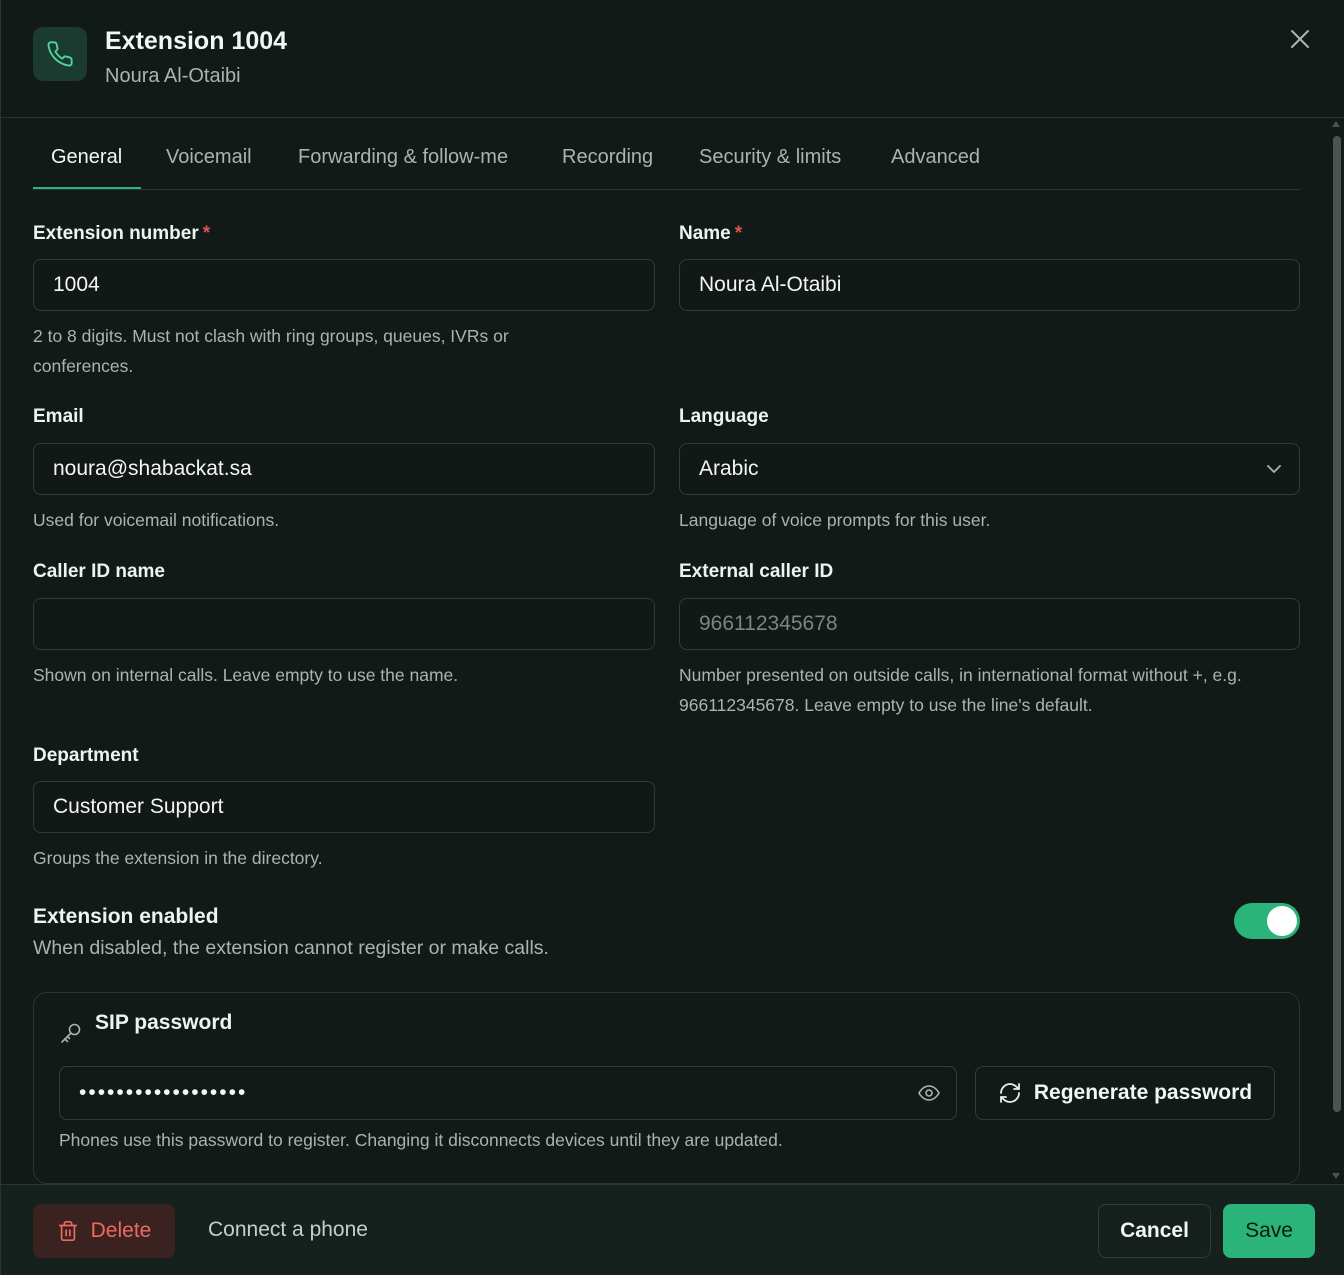 This screenshot has height=1275, width=1344. What do you see at coordinates (121, 1230) in the screenshot?
I see `delete-label: Delete` at bounding box center [121, 1230].